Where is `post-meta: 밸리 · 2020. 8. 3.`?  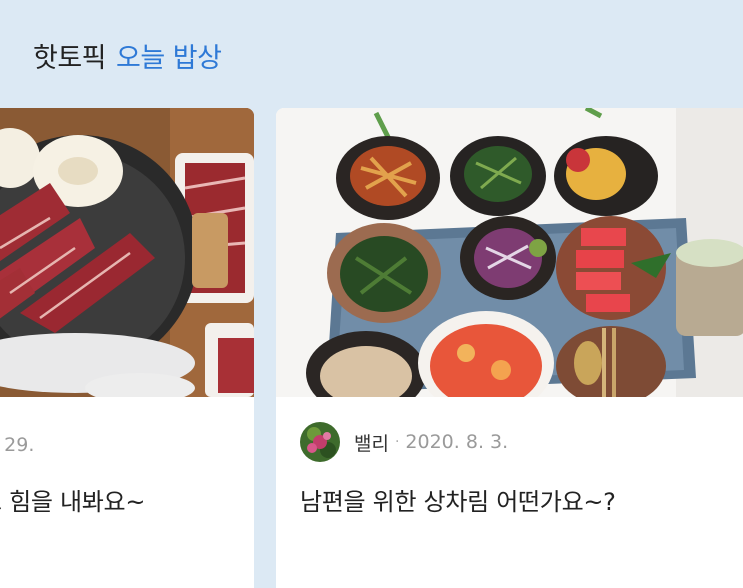
post-meta: 밸리 · 2020. 8. 3. is located at coordinates (404, 442).